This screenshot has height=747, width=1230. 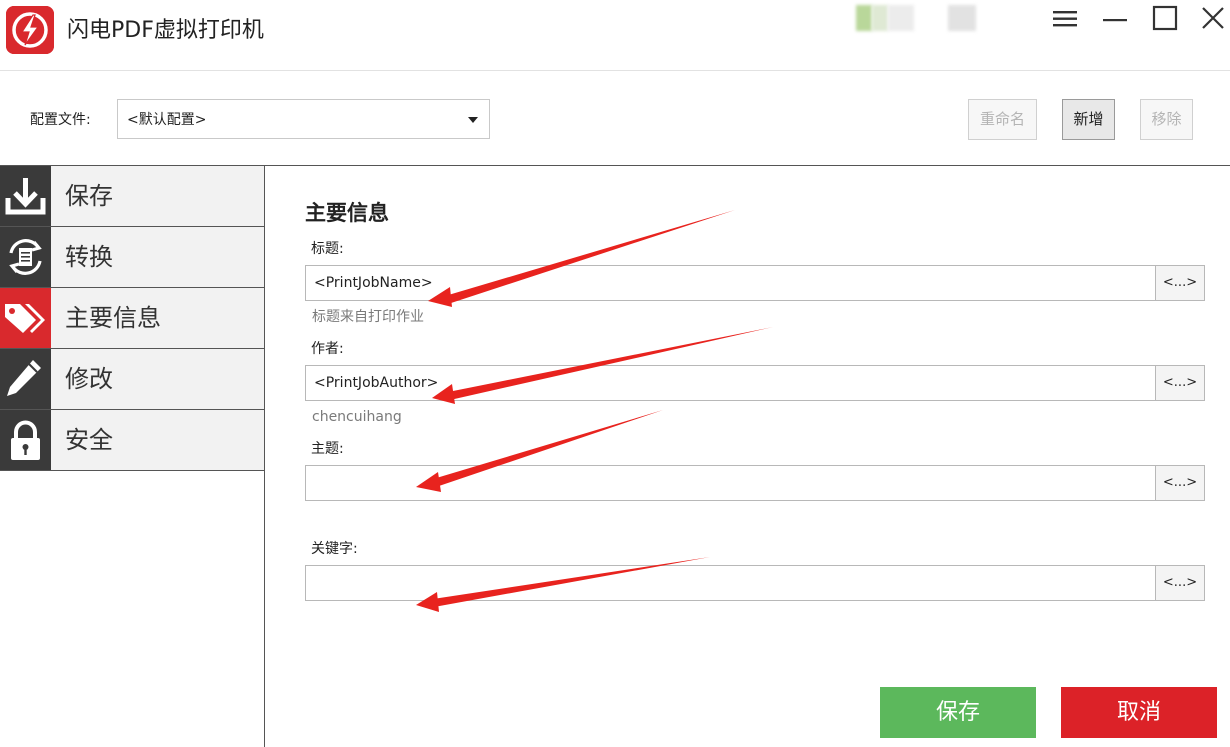 I want to click on sidebar-item-label: 主要信息, so click(x=113, y=318).